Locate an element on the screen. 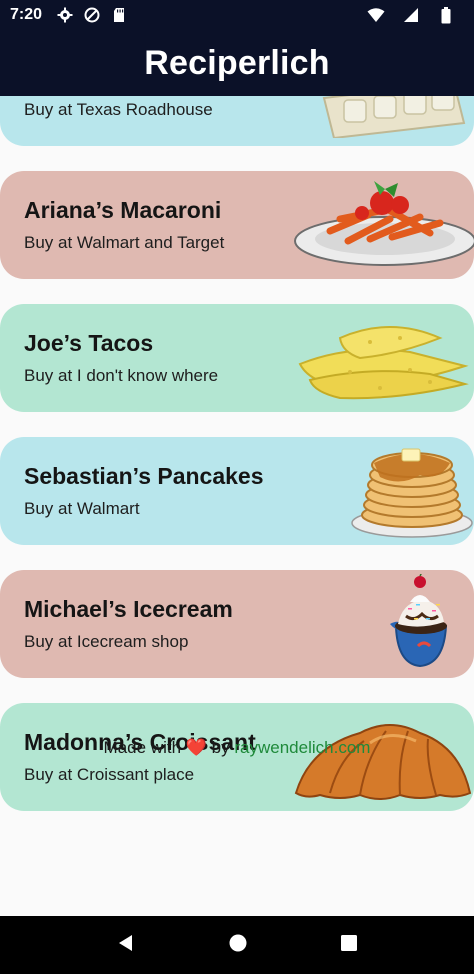  footer-made-with: Made with is located at coordinates (142, 747).